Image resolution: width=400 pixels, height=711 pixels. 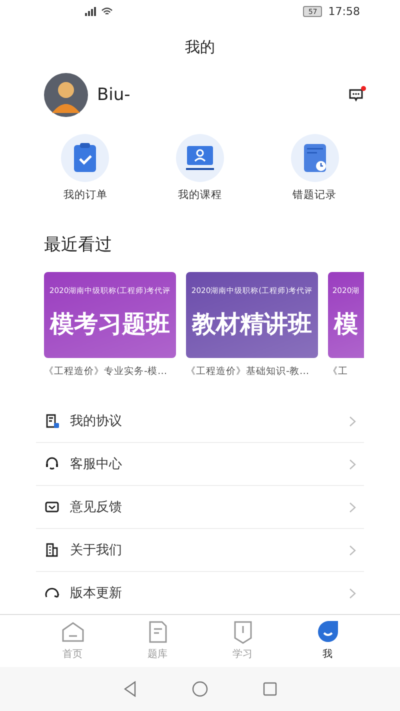 What do you see at coordinates (85, 158) in the screenshot?
I see `clipboard-check-icon` at bounding box center [85, 158].